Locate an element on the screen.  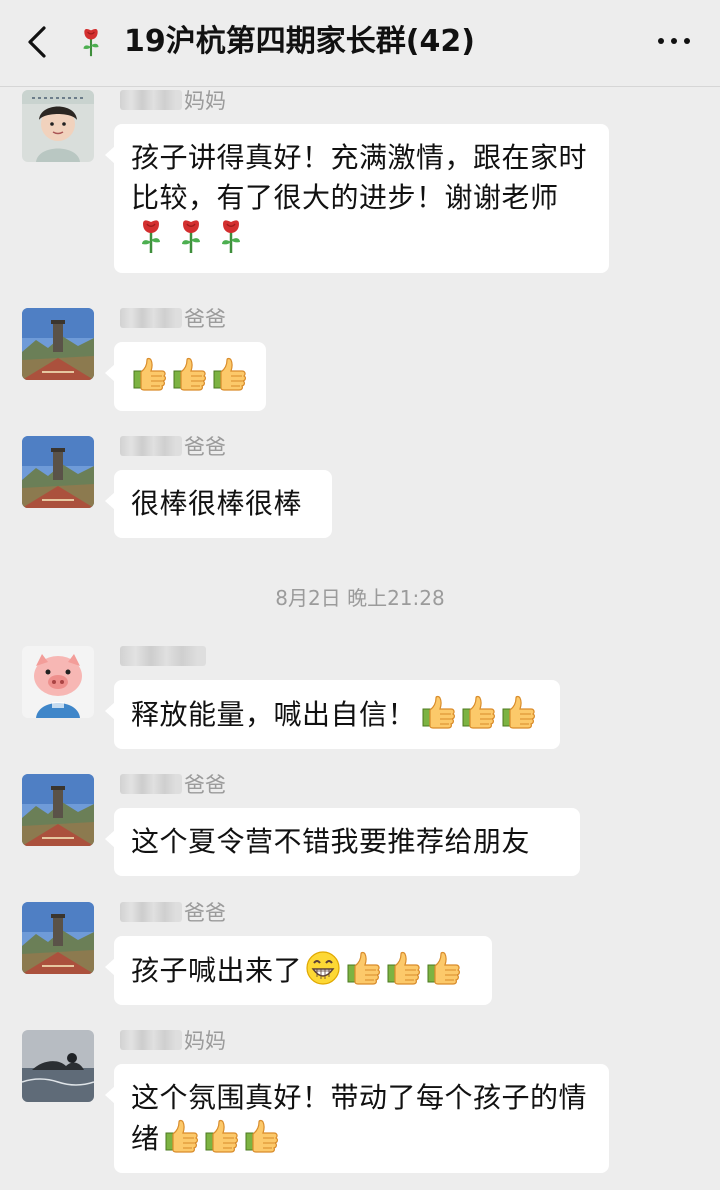
message-bubble: 很棒很棒很棒 is located at coordinates (218, 504).